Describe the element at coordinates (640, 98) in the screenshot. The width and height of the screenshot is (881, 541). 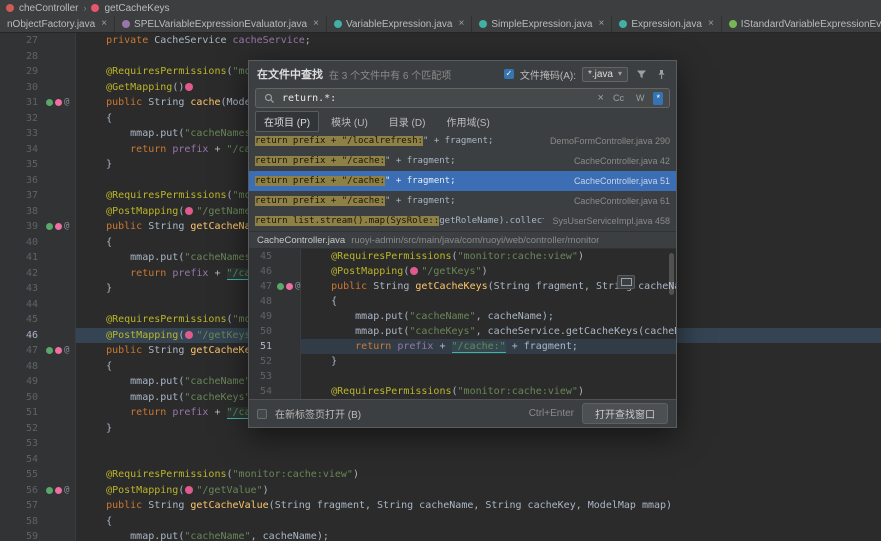
I see `words-toggle: W` at that location.